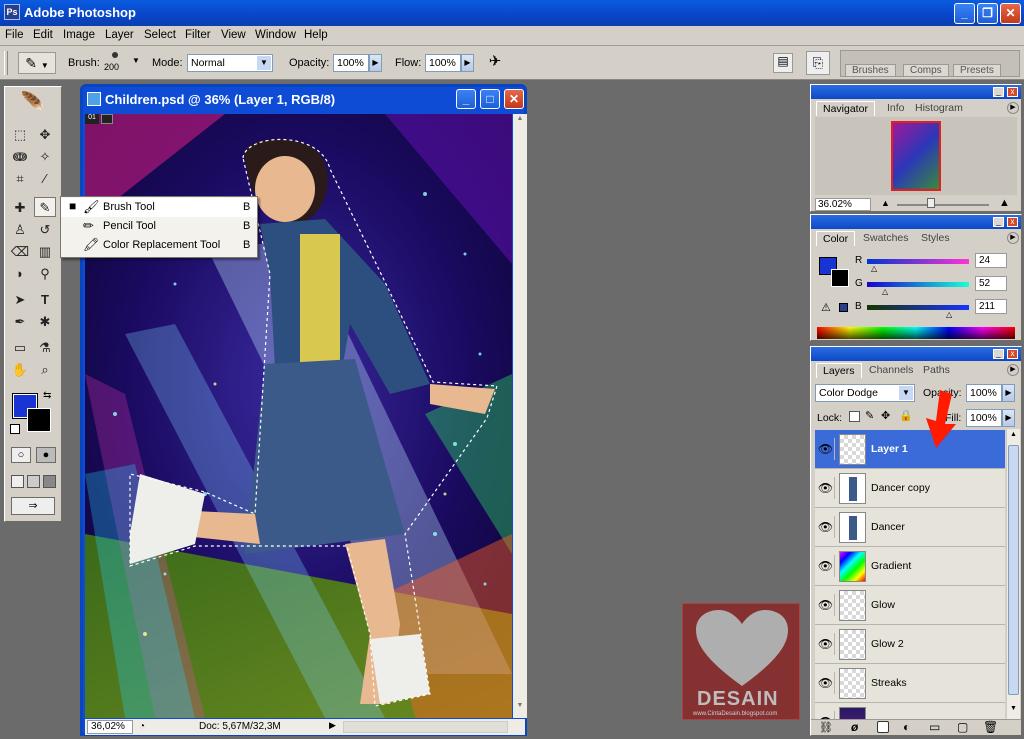 This screenshot has height=739, width=1024. What do you see at coordinates (984, 393) in the screenshot?
I see `layer-opacity-input: 100%` at bounding box center [984, 393].